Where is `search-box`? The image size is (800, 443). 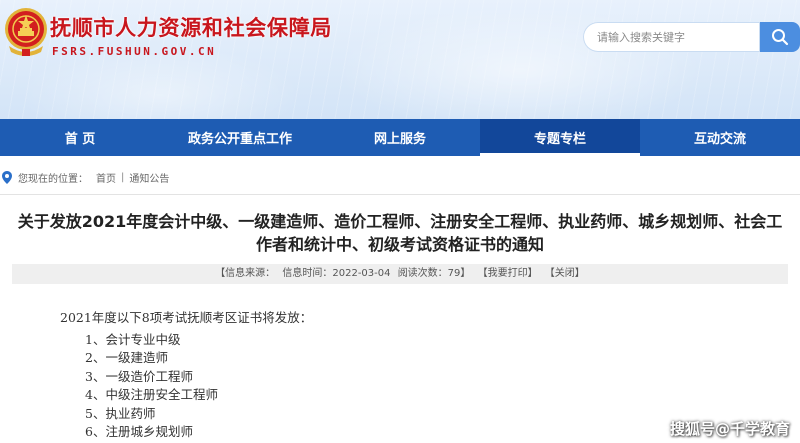 search-box is located at coordinates (691, 37).